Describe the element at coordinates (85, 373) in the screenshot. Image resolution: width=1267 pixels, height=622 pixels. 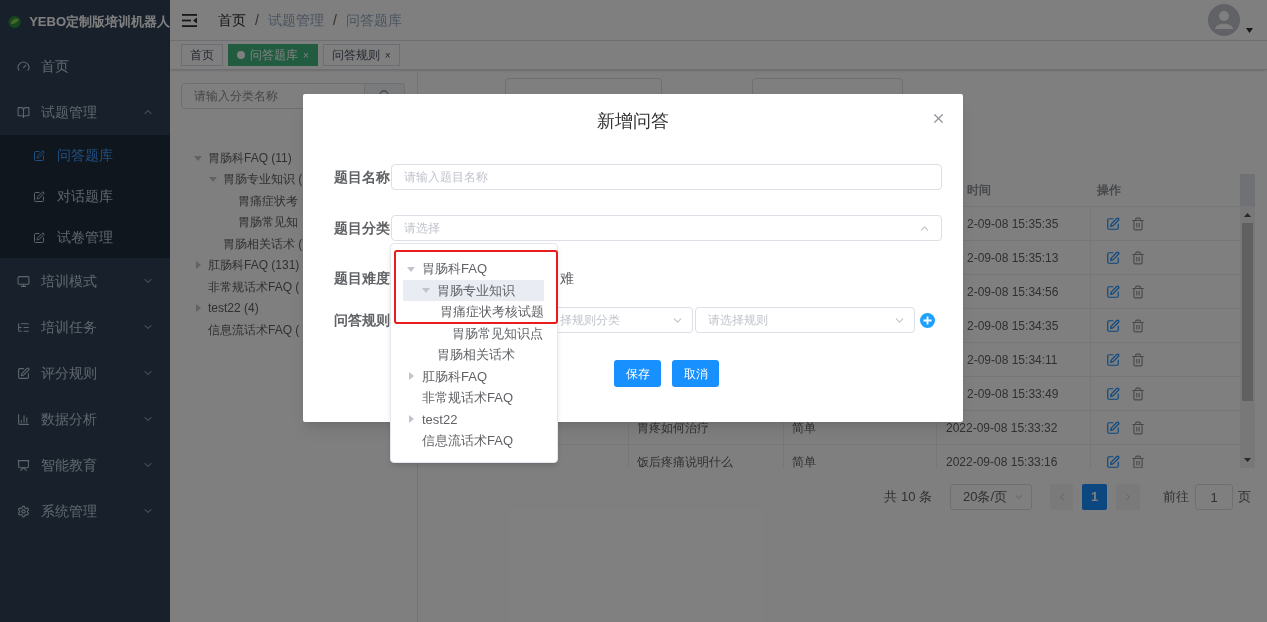
I see `sidebar-item: 评分规则` at that location.